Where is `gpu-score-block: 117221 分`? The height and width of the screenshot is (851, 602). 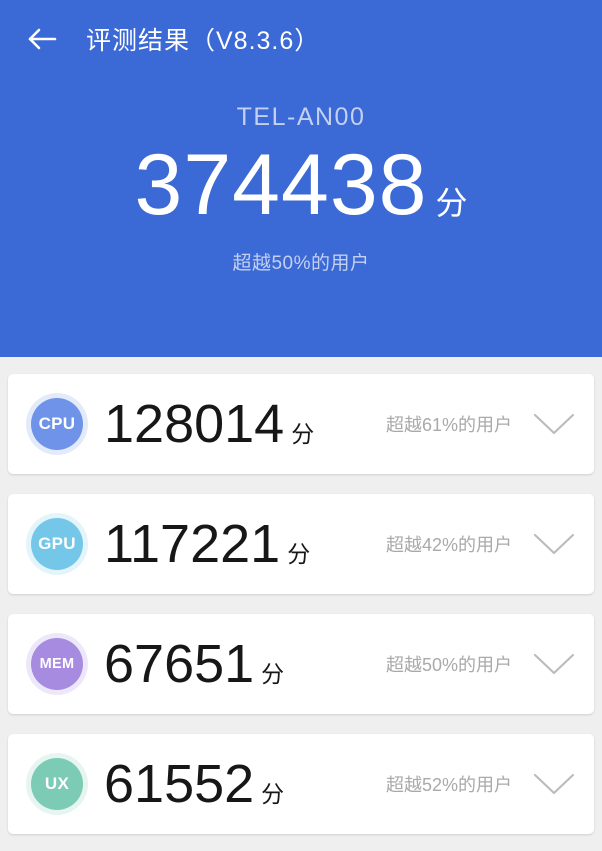 gpu-score-block: 117221 分 is located at coordinates (207, 544).